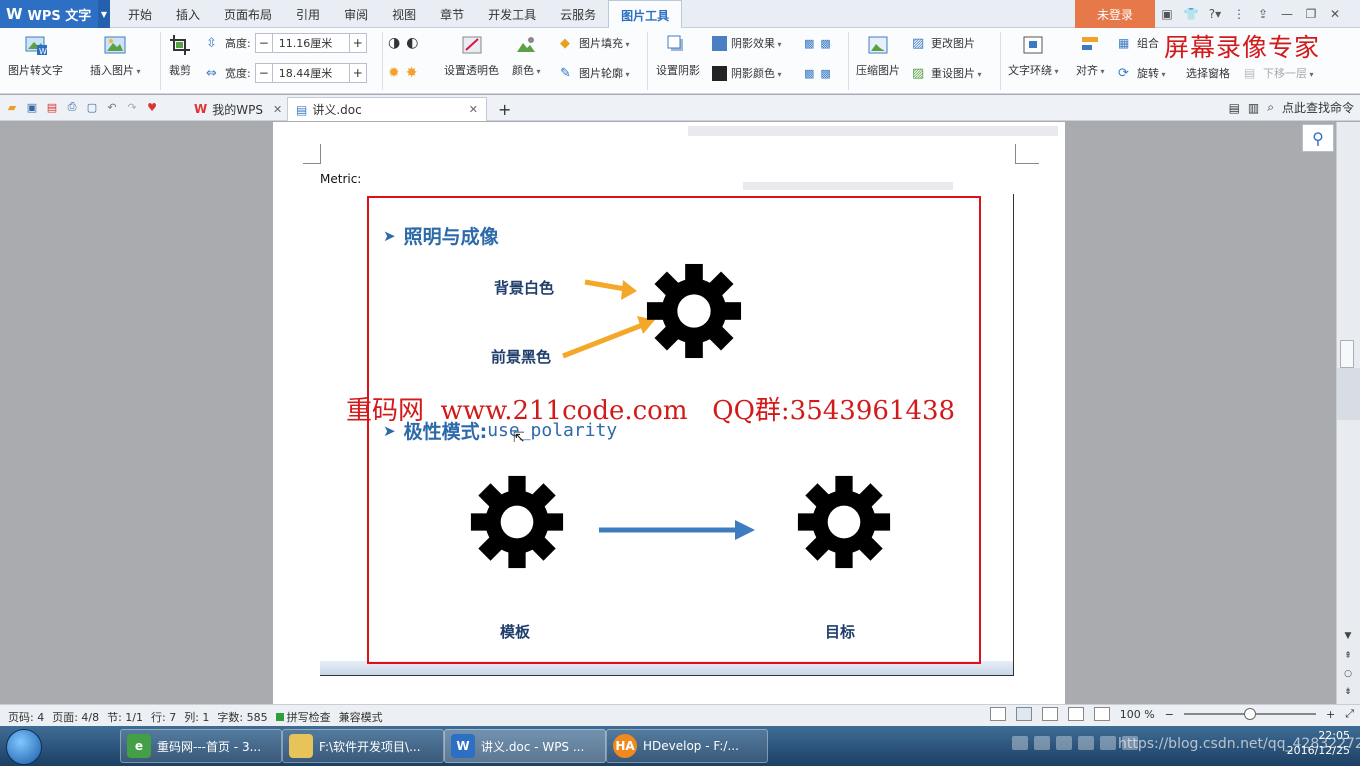  Describe the element at coordinates (471, 56) in the screenshot. I see `set-transparent-button: 设置透明色` at that location.